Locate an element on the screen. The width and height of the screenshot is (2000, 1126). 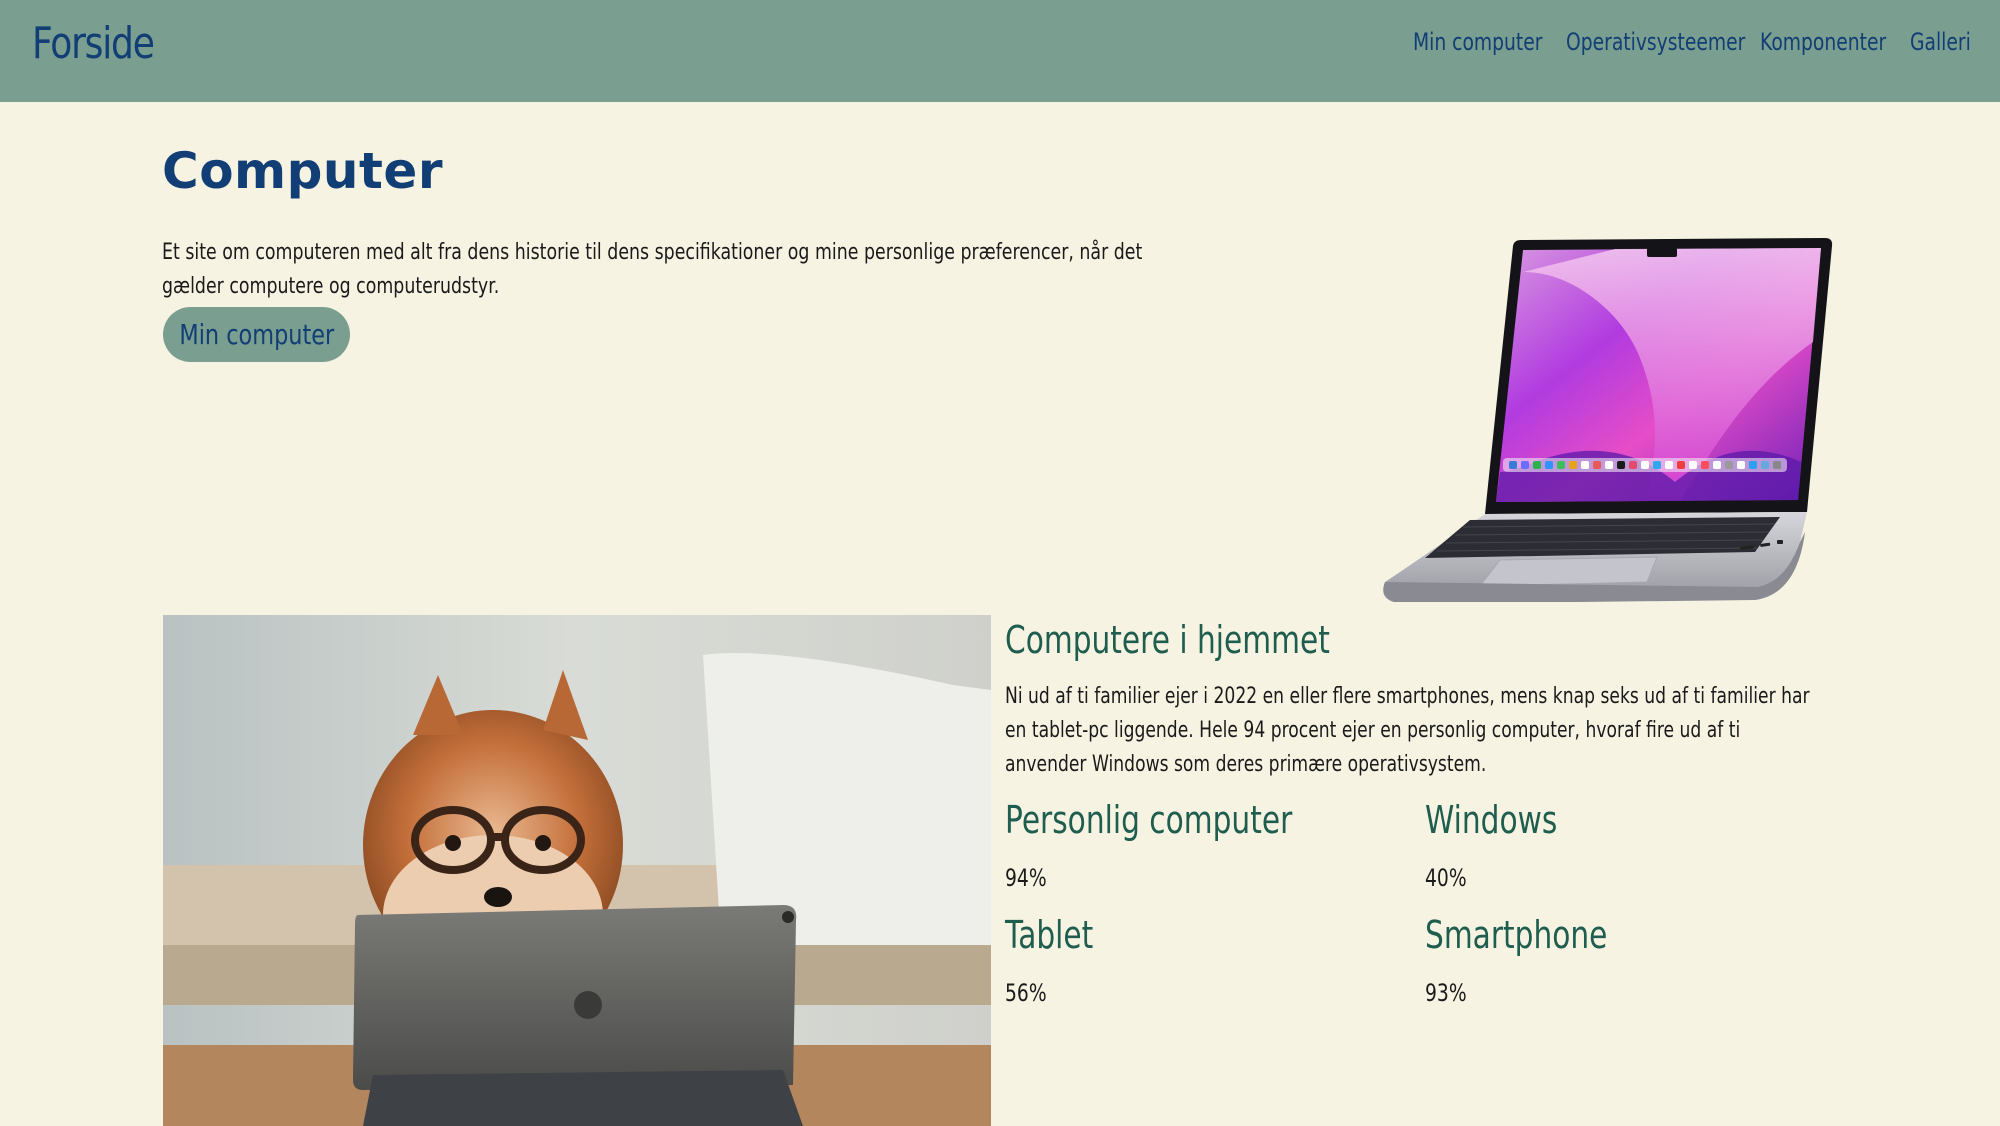
brand-link-forside: Forside is located at coordinates (93, 43).